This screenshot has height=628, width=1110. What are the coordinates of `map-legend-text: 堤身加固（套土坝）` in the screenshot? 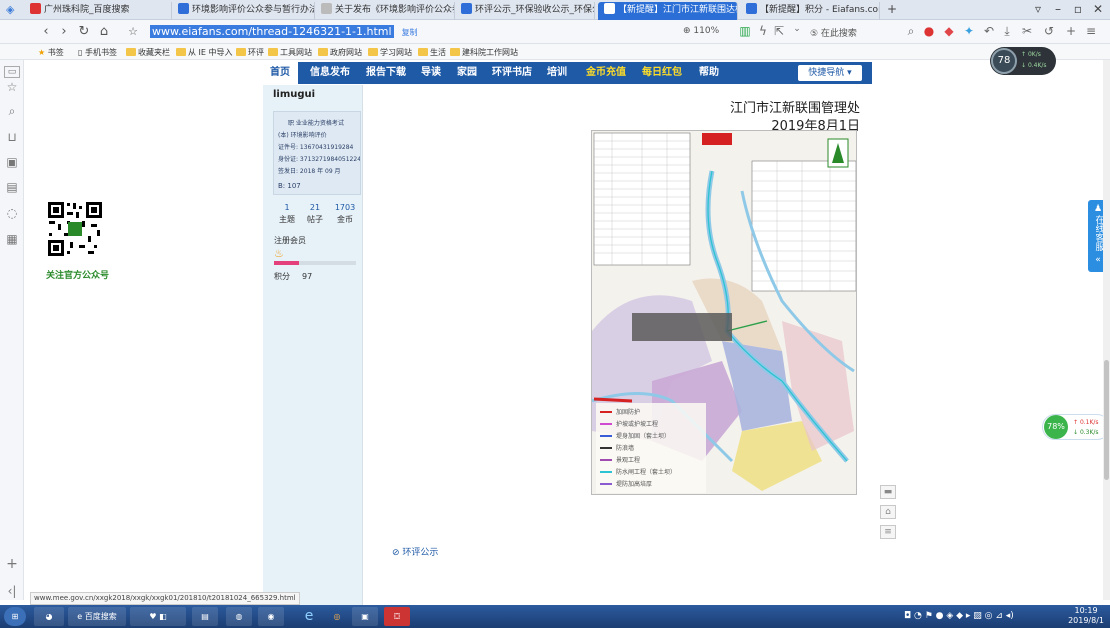 It's located at (643, 436).